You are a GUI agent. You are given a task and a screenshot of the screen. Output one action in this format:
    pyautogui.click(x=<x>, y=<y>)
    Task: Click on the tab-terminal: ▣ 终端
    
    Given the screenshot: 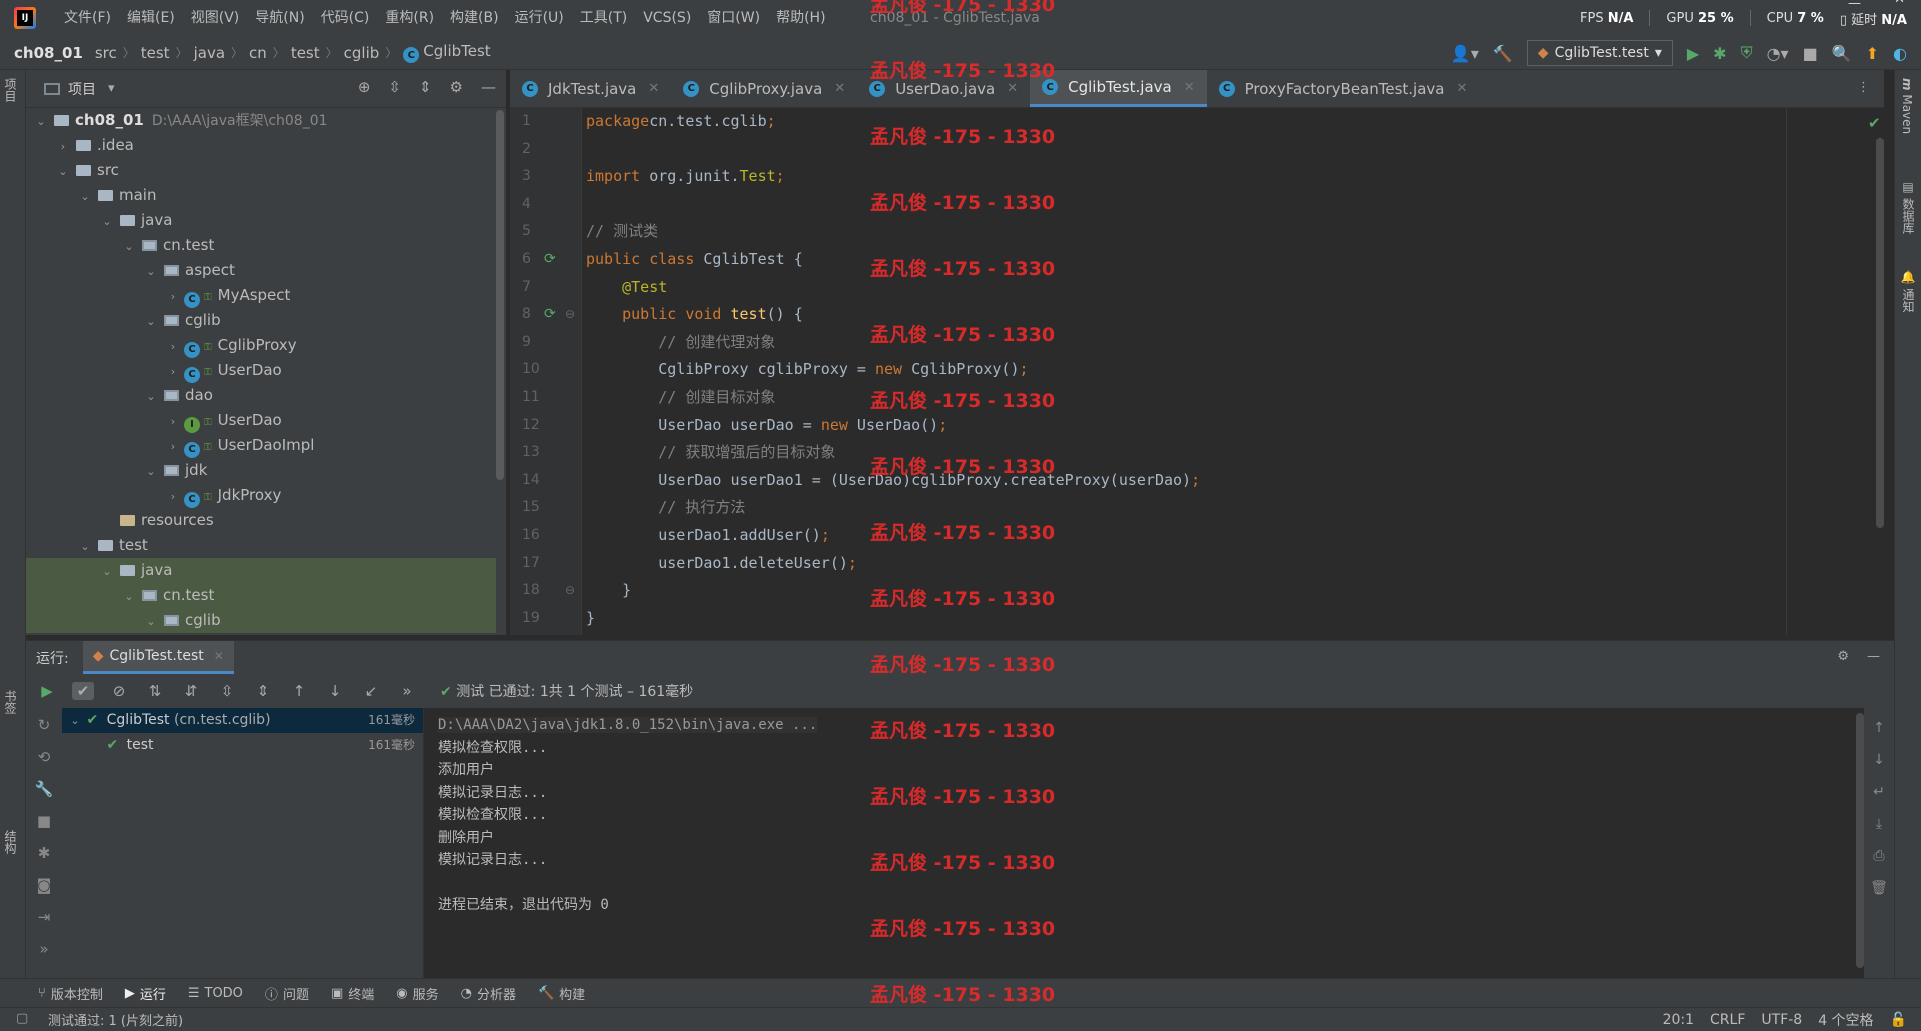 What is the action you would take?
    pyautogui.click(x=352, y=993)
    